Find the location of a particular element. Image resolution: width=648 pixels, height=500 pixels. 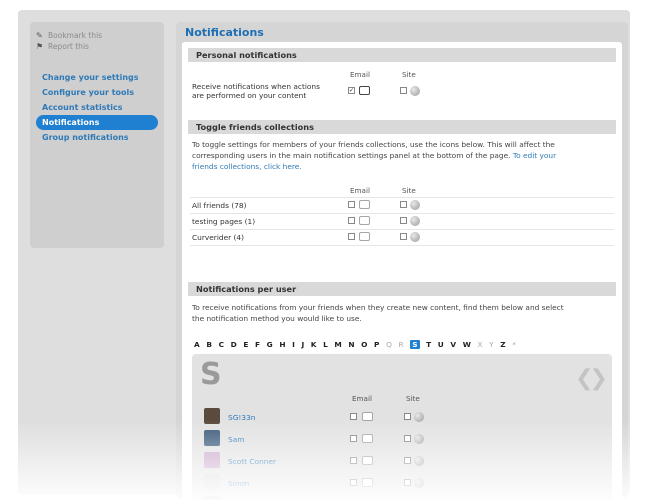

user-row: Scott Conner is located at coordinates (404, 462).